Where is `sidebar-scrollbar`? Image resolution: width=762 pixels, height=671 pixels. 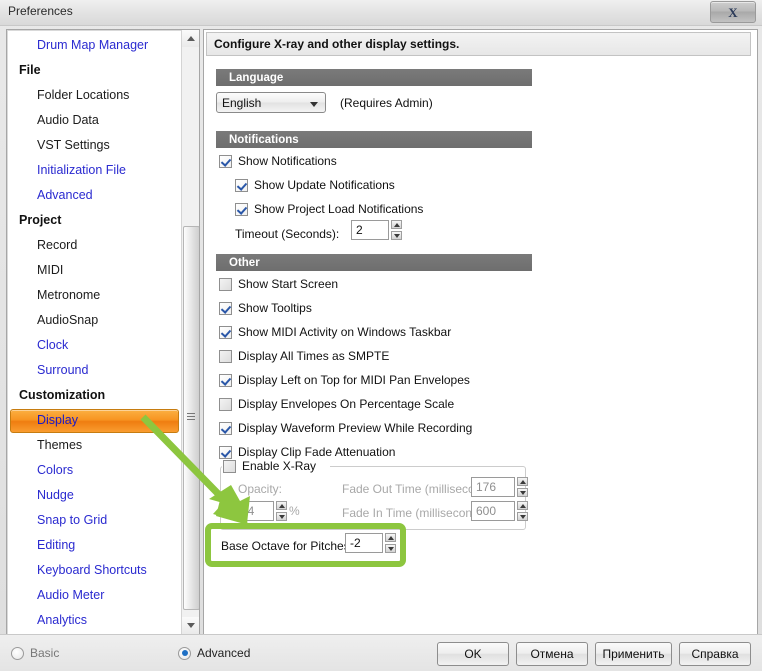 sidebar-scrollbar is located at coordinates (190, 332).